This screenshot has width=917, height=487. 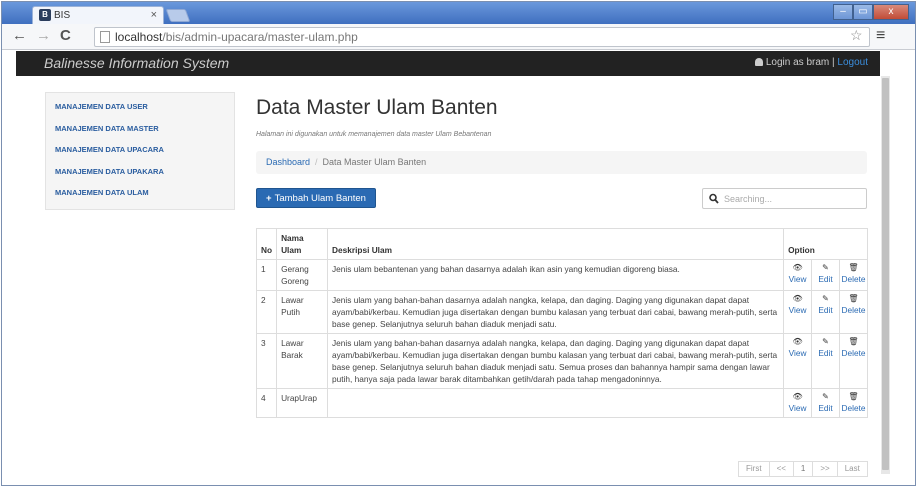 What do you see at coordinates (825, 244) in the screenshot?
I see `header-option: Option` at bounding box center [825, 244].